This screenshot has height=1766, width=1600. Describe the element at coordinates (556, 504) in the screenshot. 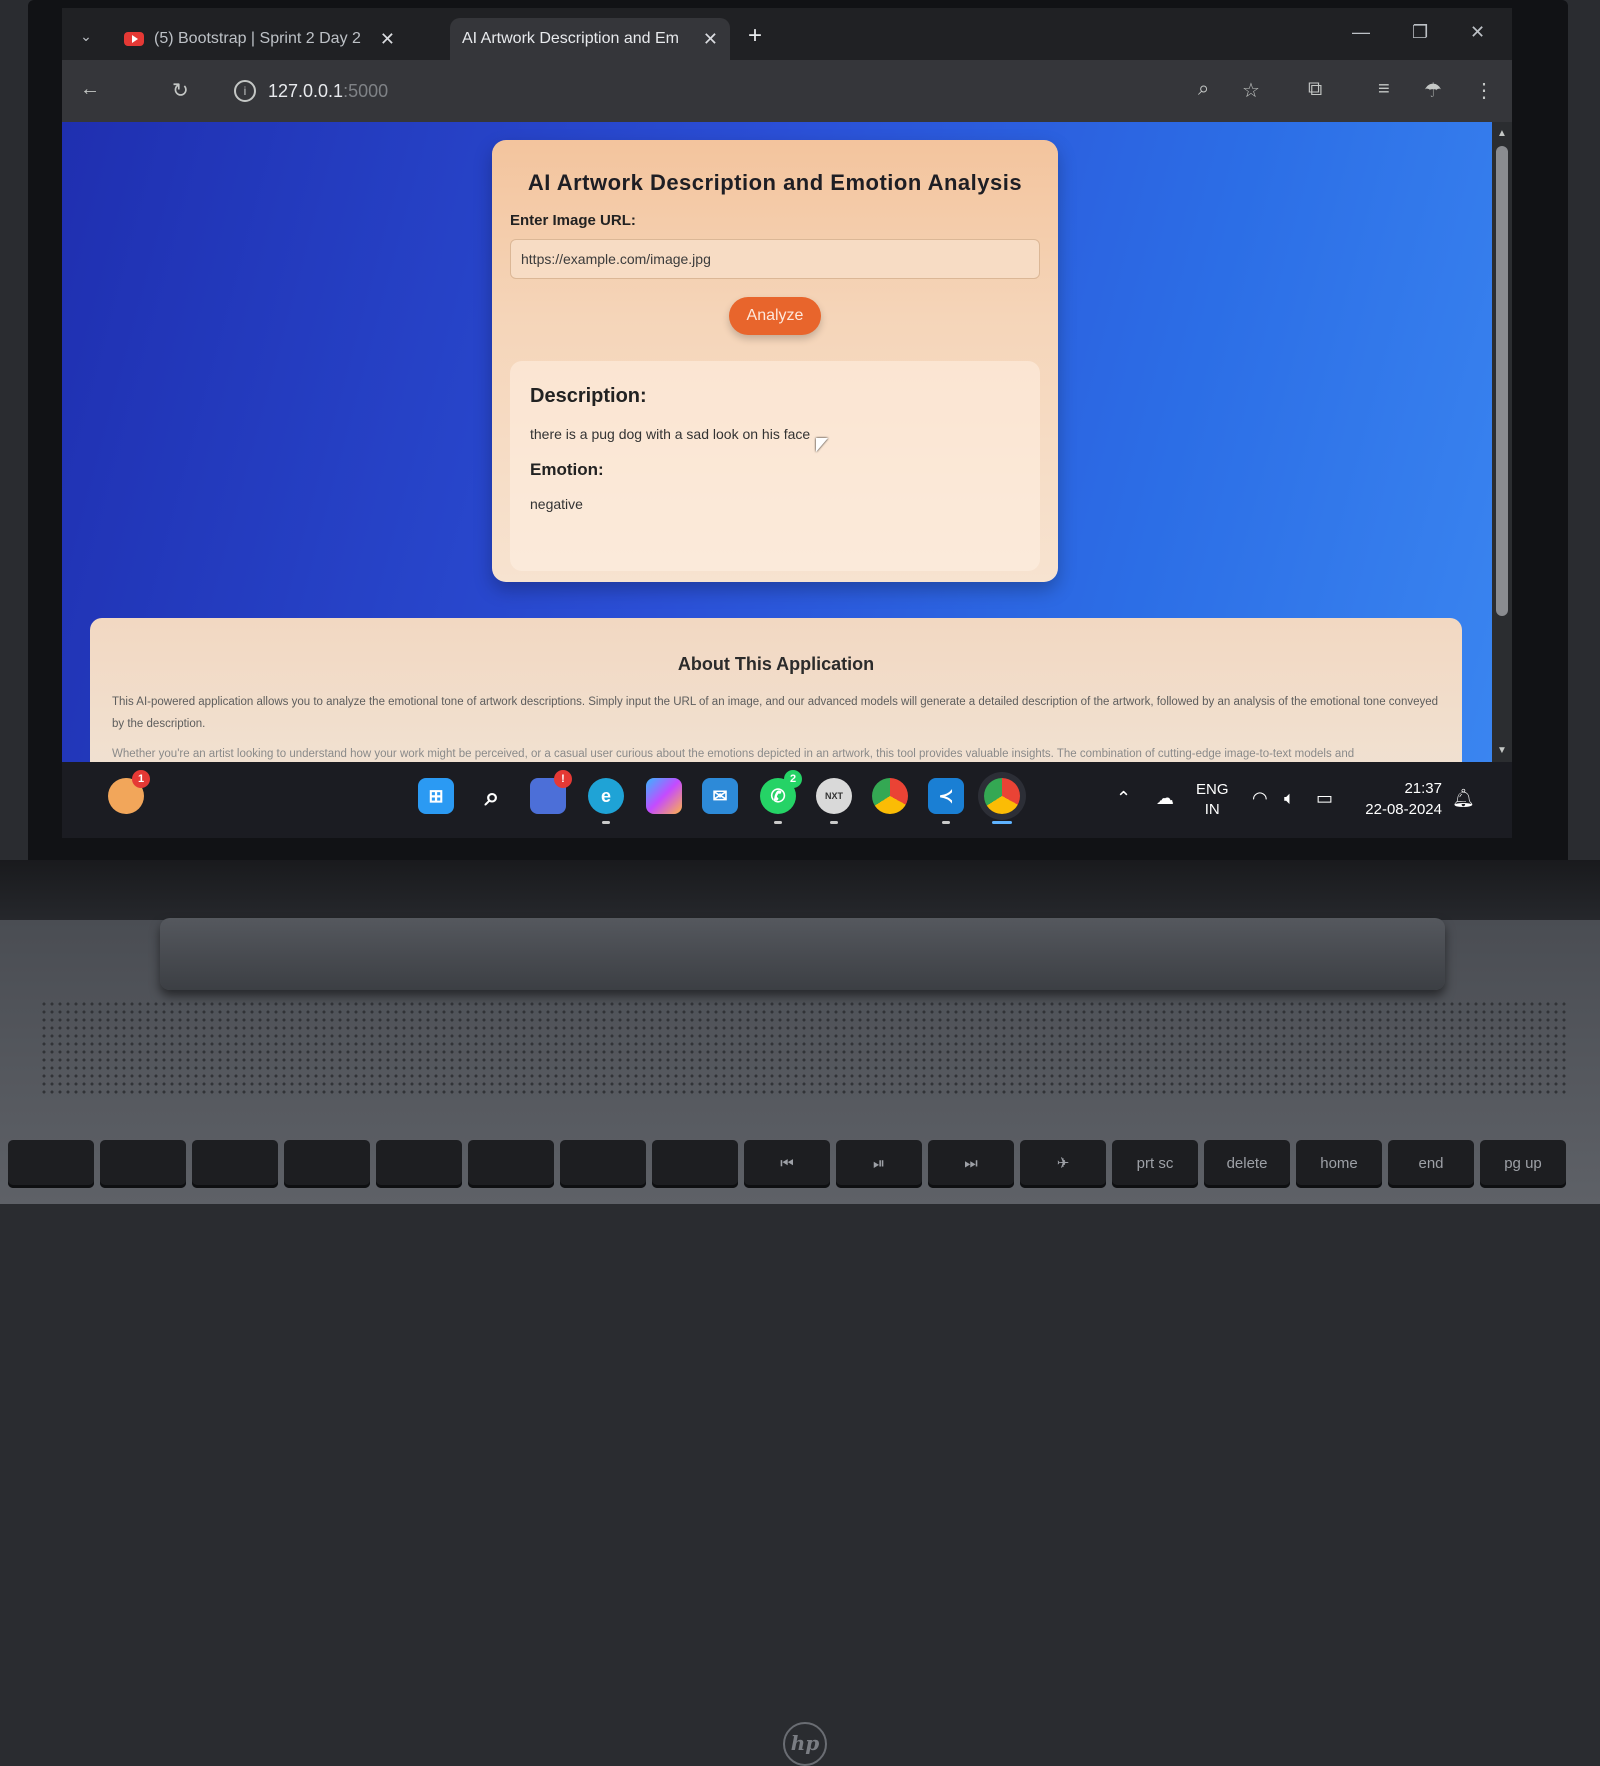

I see `emotion-text: negative` at that location.